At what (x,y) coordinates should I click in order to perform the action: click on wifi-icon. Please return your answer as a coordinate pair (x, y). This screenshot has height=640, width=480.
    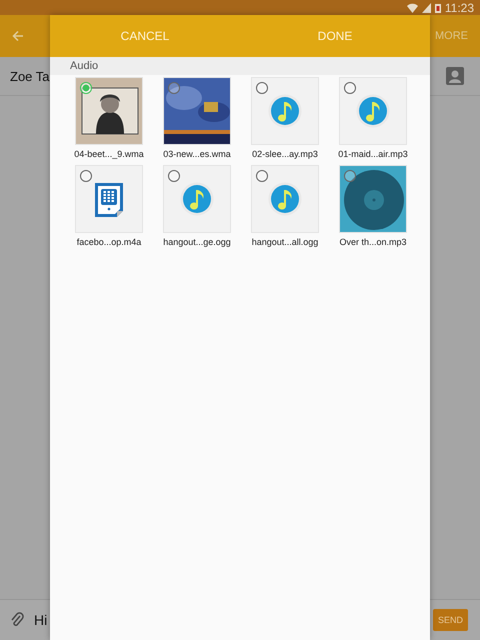
    Looking at the image, I should click on (412, 7).